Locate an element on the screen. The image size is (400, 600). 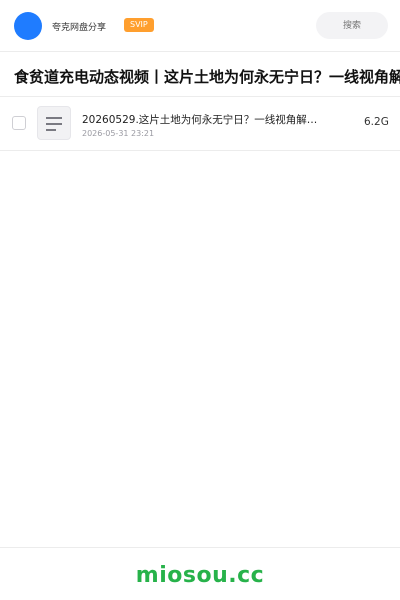
file-size: 6.2G is located at coordinates (376, 122).